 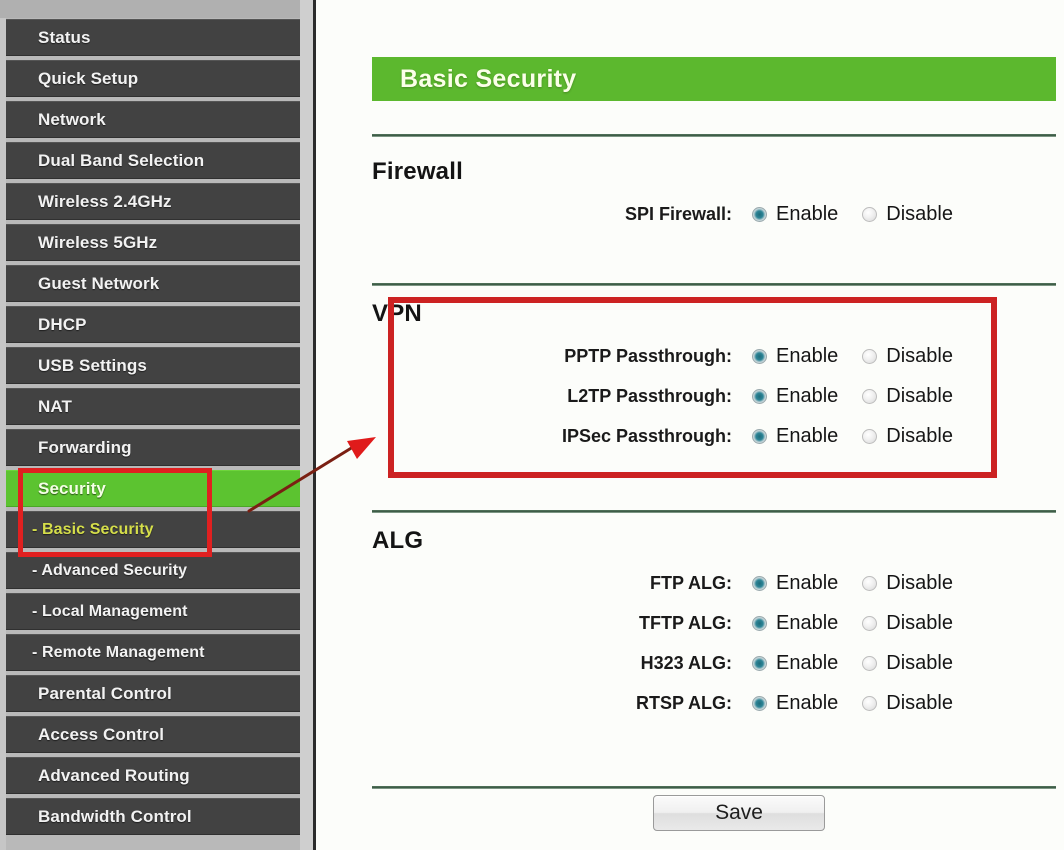 I want to click on sidebar-item-quick-setup: Quick Setup, so click(x=153, y=78).